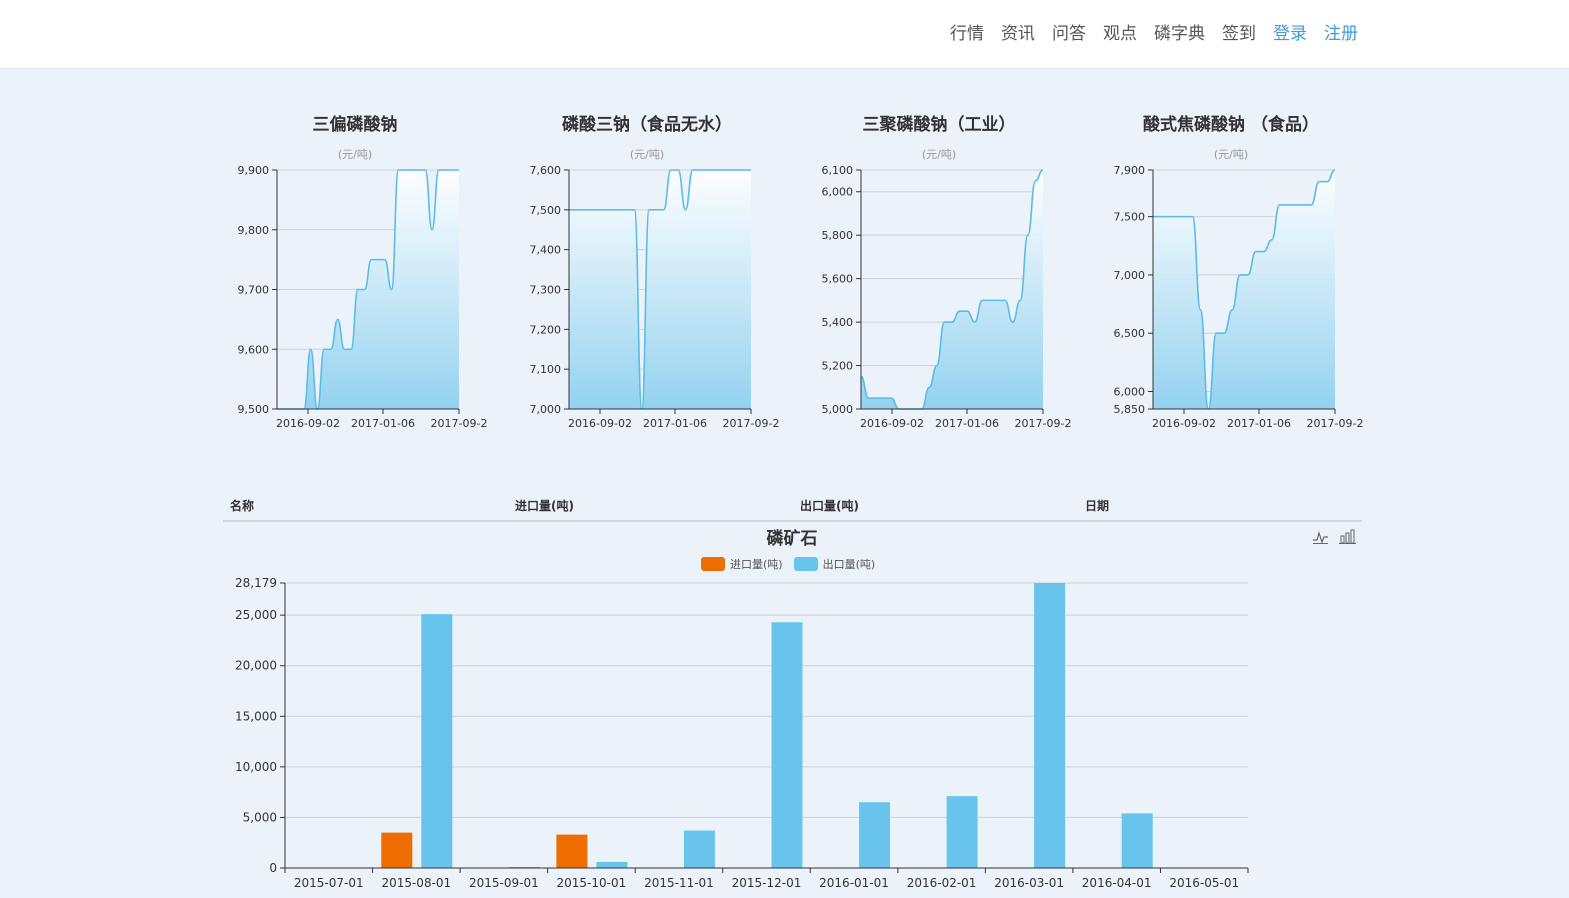 This screenshot has width=1569, height=898. Describe the element at coordinates (679, 883) in the screenshot. I see `x-tick-label: 2015-11-01` at that location.